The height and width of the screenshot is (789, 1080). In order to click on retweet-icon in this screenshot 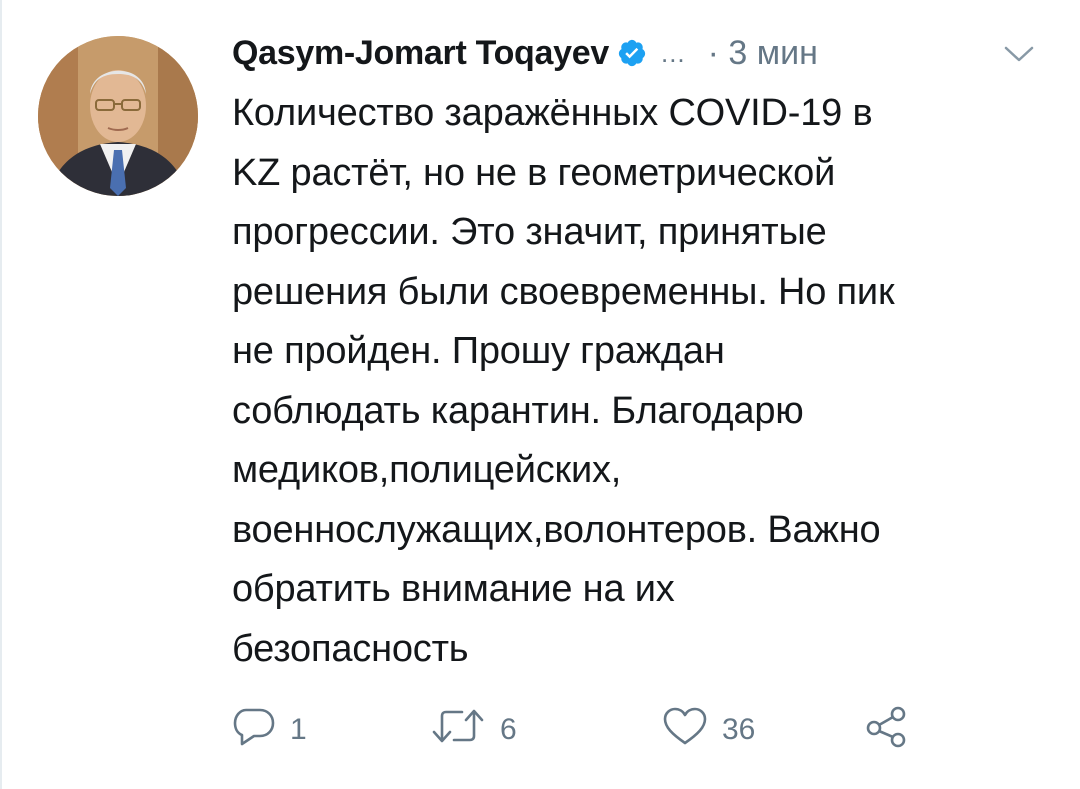, I will do `click(458, 730)`.